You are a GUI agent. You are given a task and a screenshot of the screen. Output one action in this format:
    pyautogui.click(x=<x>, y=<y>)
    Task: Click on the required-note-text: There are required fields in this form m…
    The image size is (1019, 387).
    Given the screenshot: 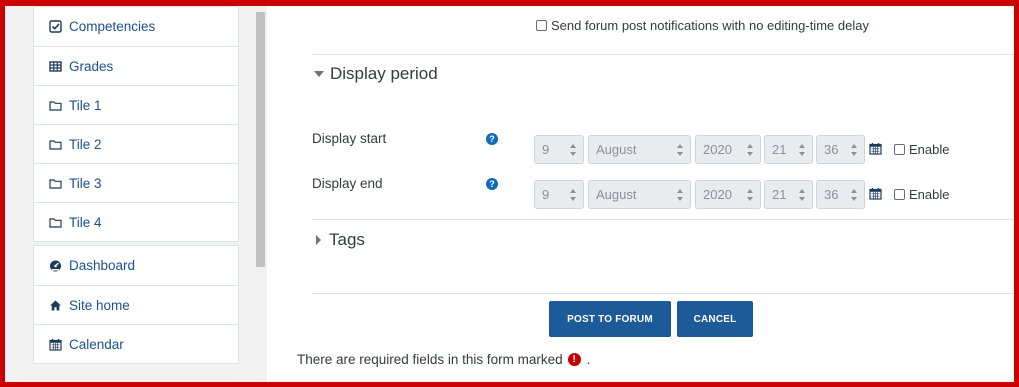 What is the action you would take?
    pyautogui.click(x=430, y=359)
    